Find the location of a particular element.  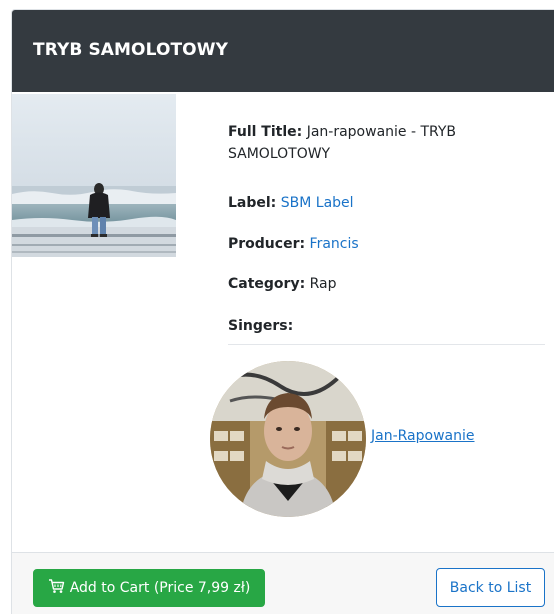

label-link: SBM Label is located at coordinates (317, 203).